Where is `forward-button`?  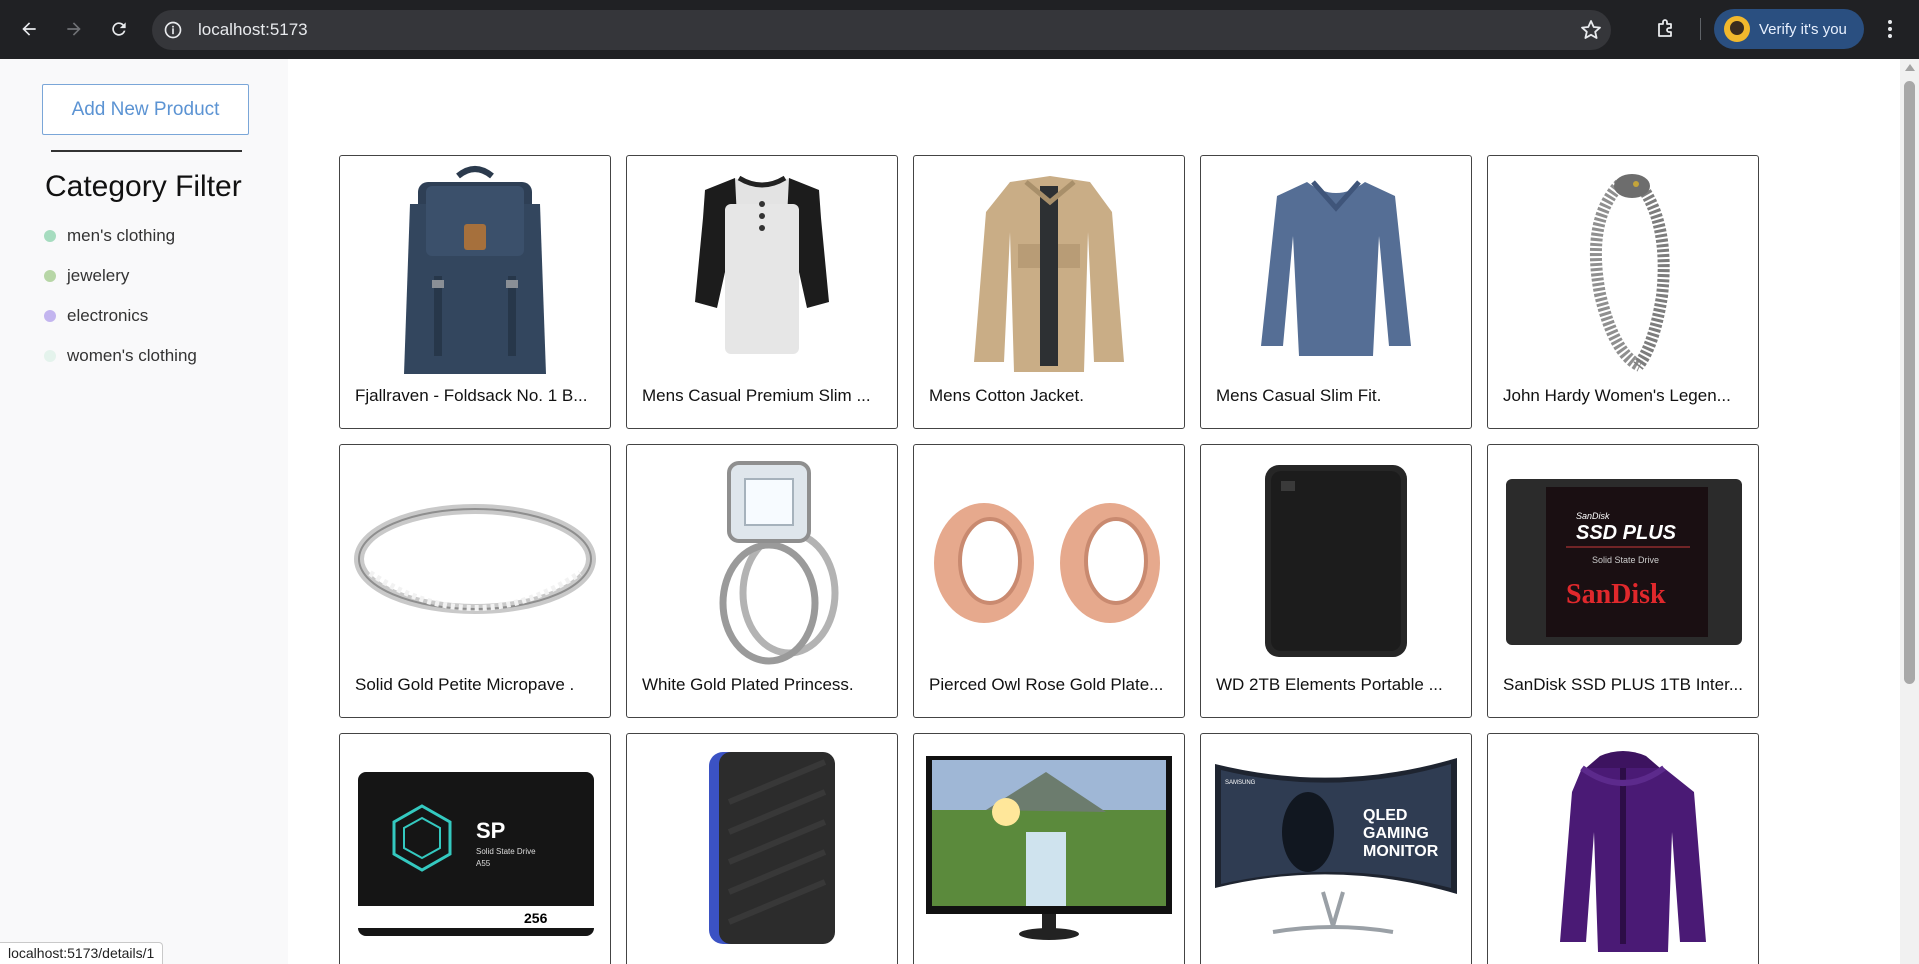 forward-button is located at coordinates (74, 29).